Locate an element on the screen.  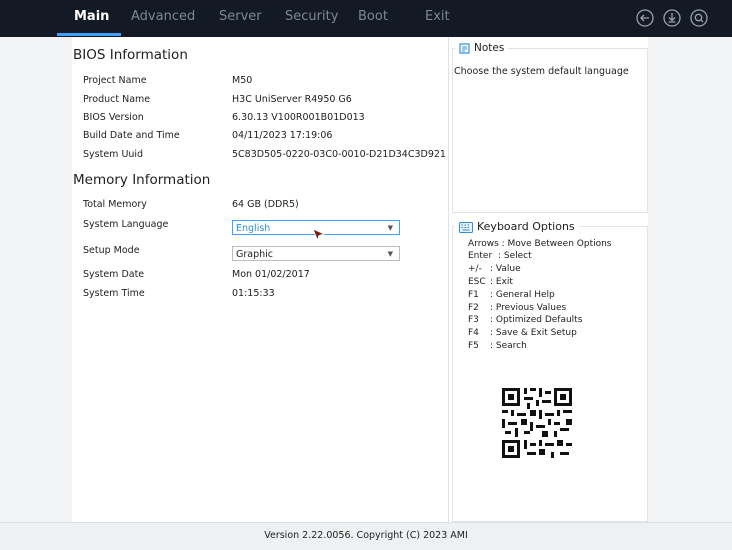
notes-title: Notes is located at coordinates (489, 48).